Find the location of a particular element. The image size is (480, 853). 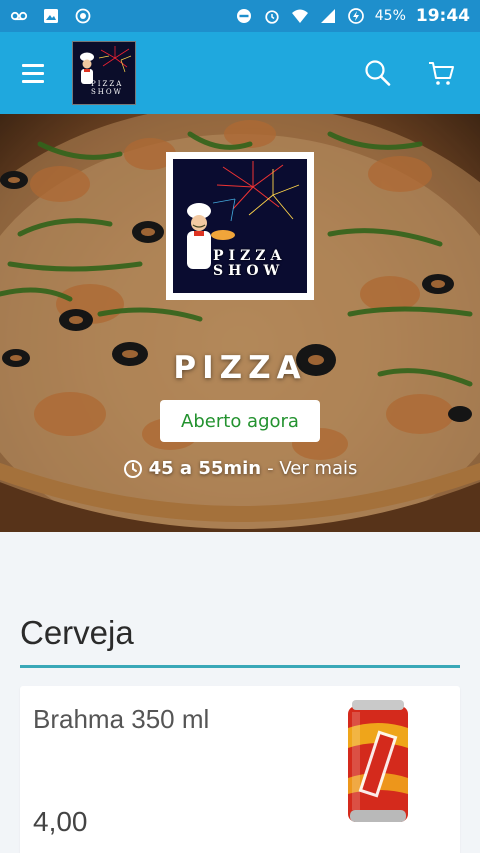

store-status-badge: Aberto agora is located at coordinates (240, 421).